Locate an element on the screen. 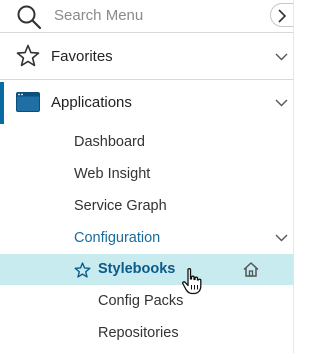 The width and height of the screenshot is (320, 353). applications-label: Applications is located at coordinates (91, 102).